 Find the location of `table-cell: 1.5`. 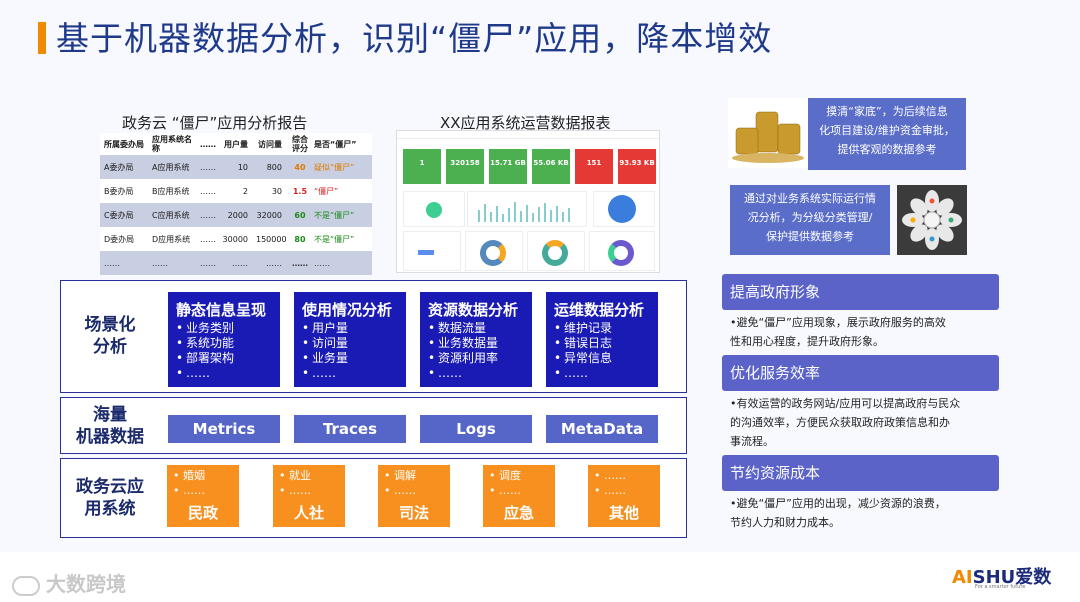

table-cell: 1.5 is located at coordinates (300, 191).